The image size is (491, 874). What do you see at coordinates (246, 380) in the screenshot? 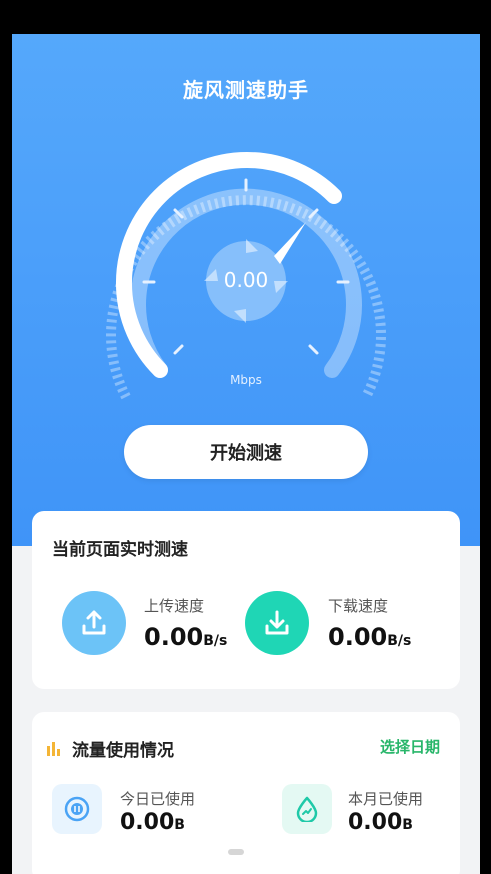
I see `speed-unit: Mbps` at bounding box center [246, 380].